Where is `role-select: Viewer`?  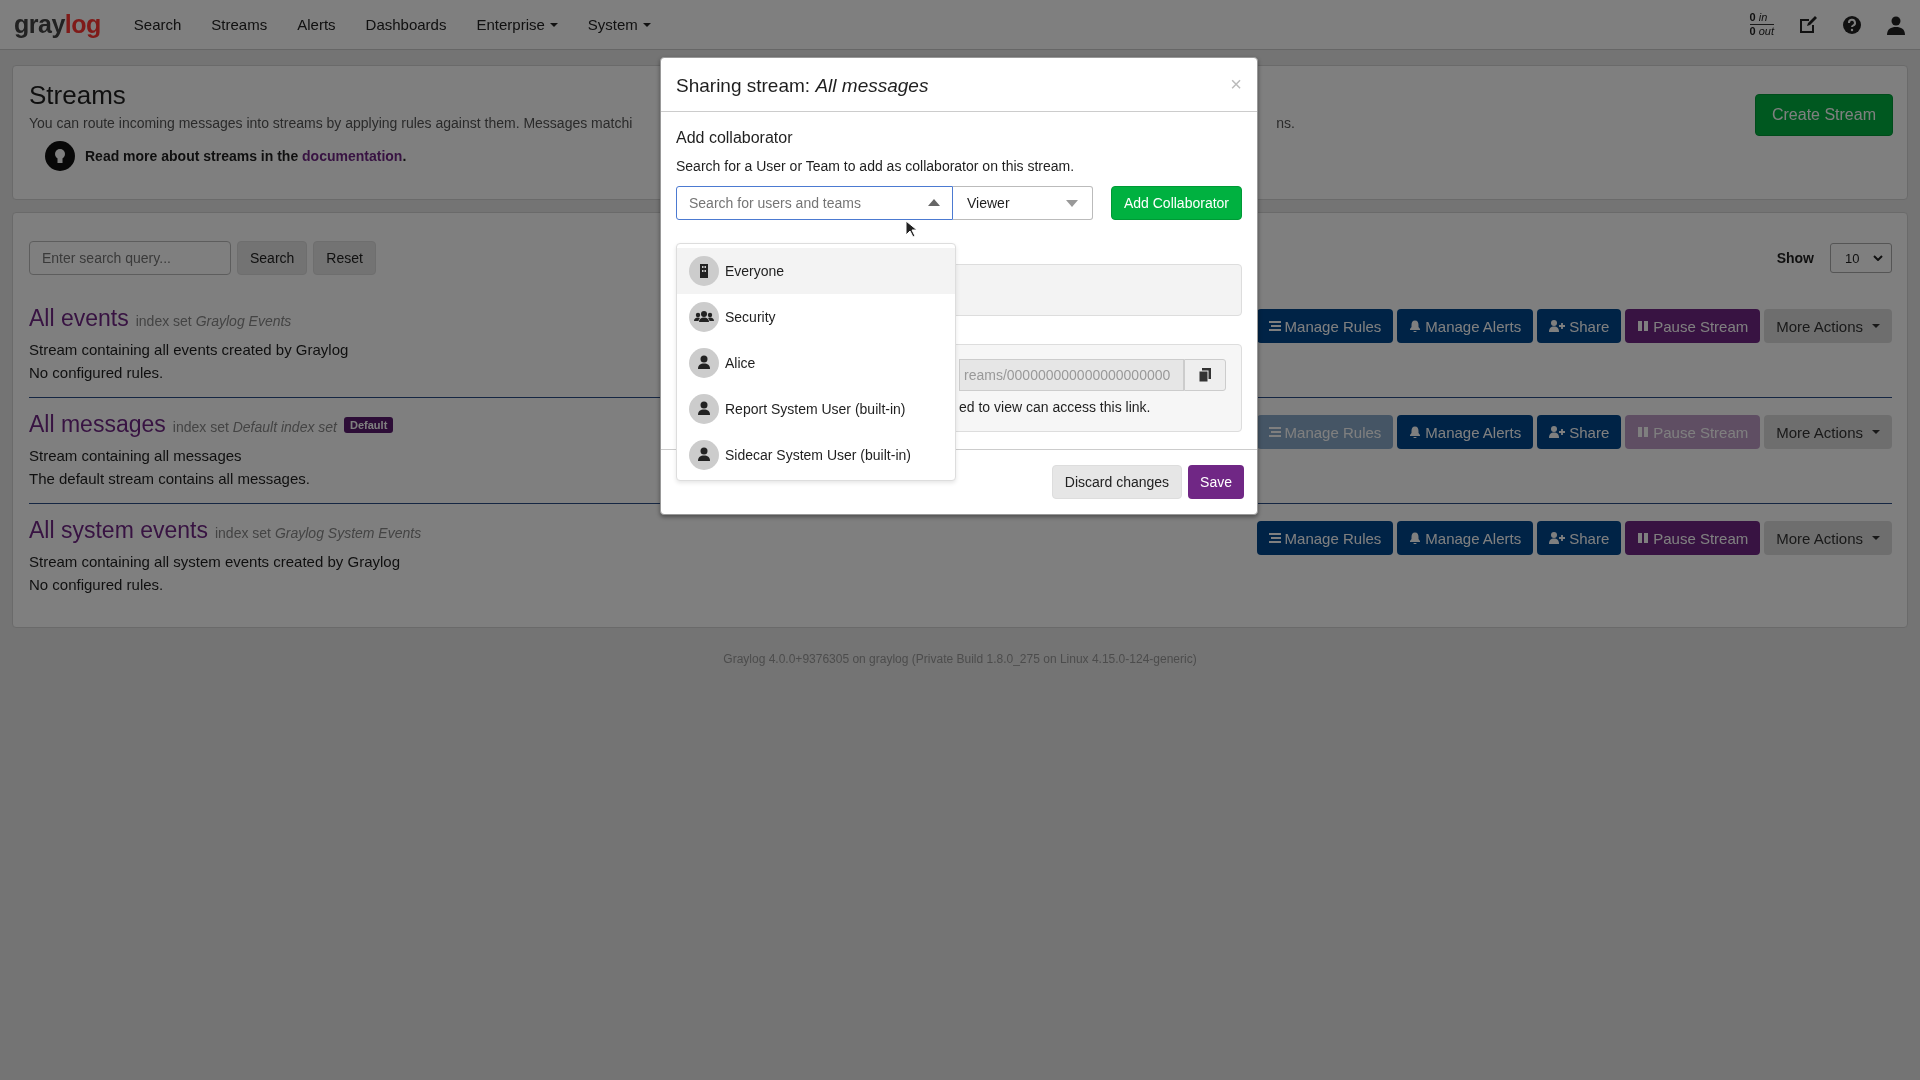 role-select: Viewer is located at coordinates (1023, 203).